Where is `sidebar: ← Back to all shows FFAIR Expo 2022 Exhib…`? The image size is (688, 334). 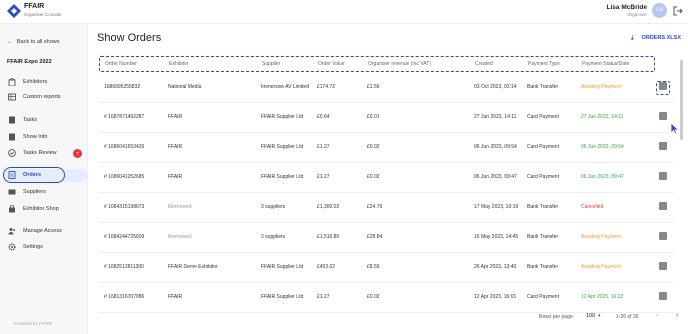
sidebar: ← Back to all shows FFAIR Expo 2022 Exhib… is located at coordinates (44, 179).